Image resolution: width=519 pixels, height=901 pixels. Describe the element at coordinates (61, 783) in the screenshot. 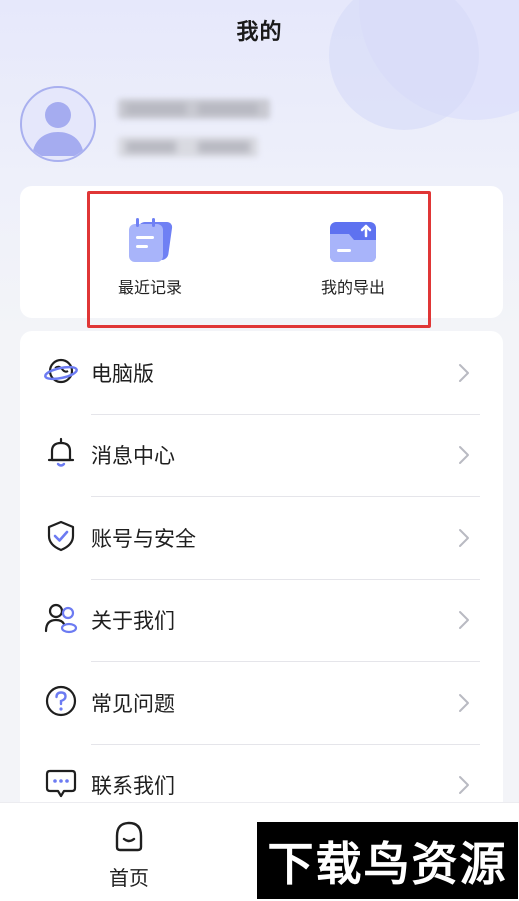

I see `chat-bubble-icon` at that location.